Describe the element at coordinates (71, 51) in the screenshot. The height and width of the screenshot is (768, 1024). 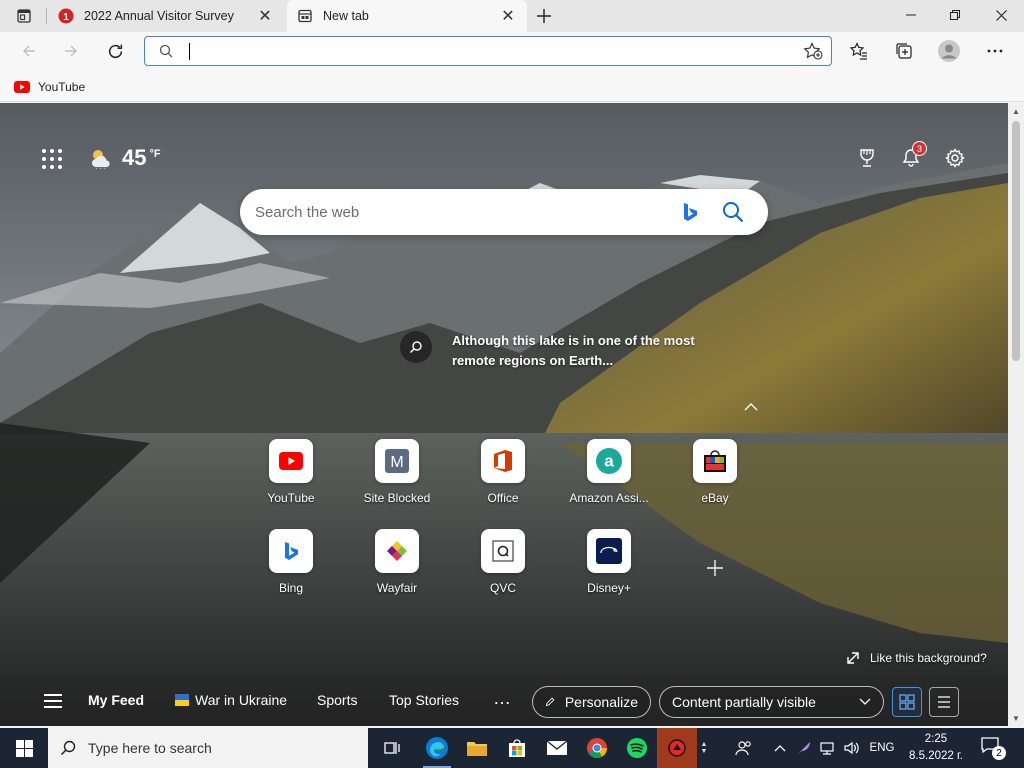
I see `forward-button` at that location.